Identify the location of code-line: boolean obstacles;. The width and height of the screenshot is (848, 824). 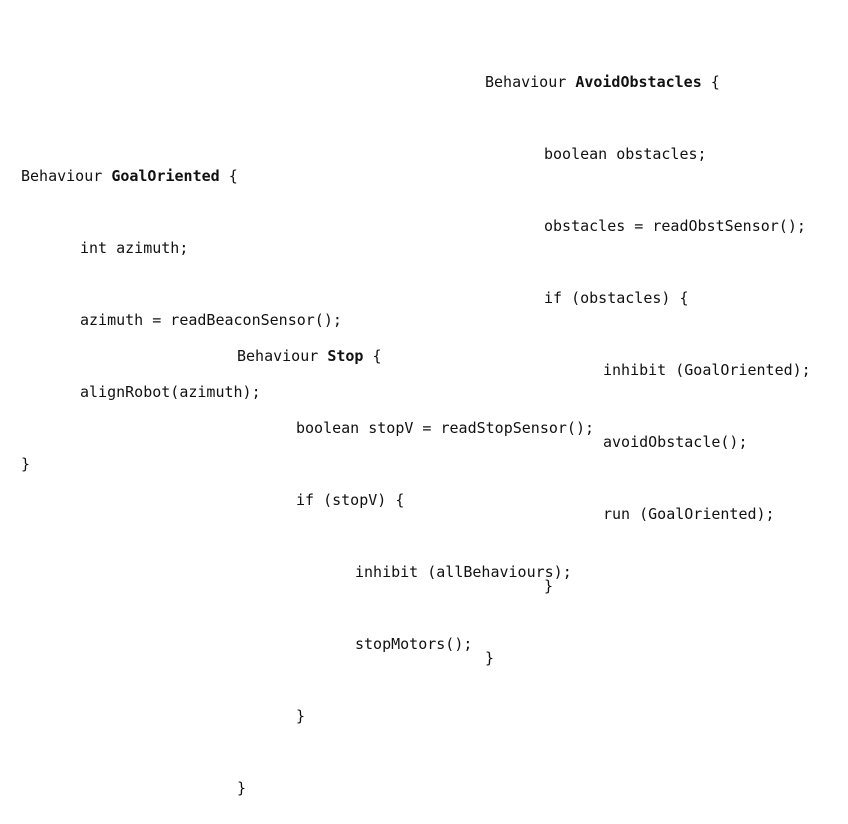
(625, 154).